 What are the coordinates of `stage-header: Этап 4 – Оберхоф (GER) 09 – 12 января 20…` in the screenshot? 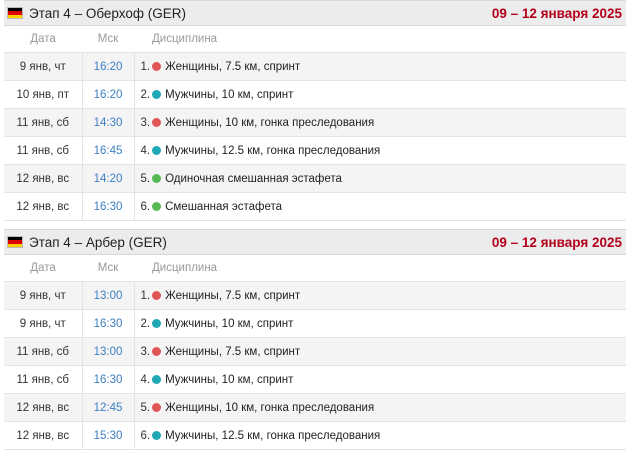 It's located at (315, 13).